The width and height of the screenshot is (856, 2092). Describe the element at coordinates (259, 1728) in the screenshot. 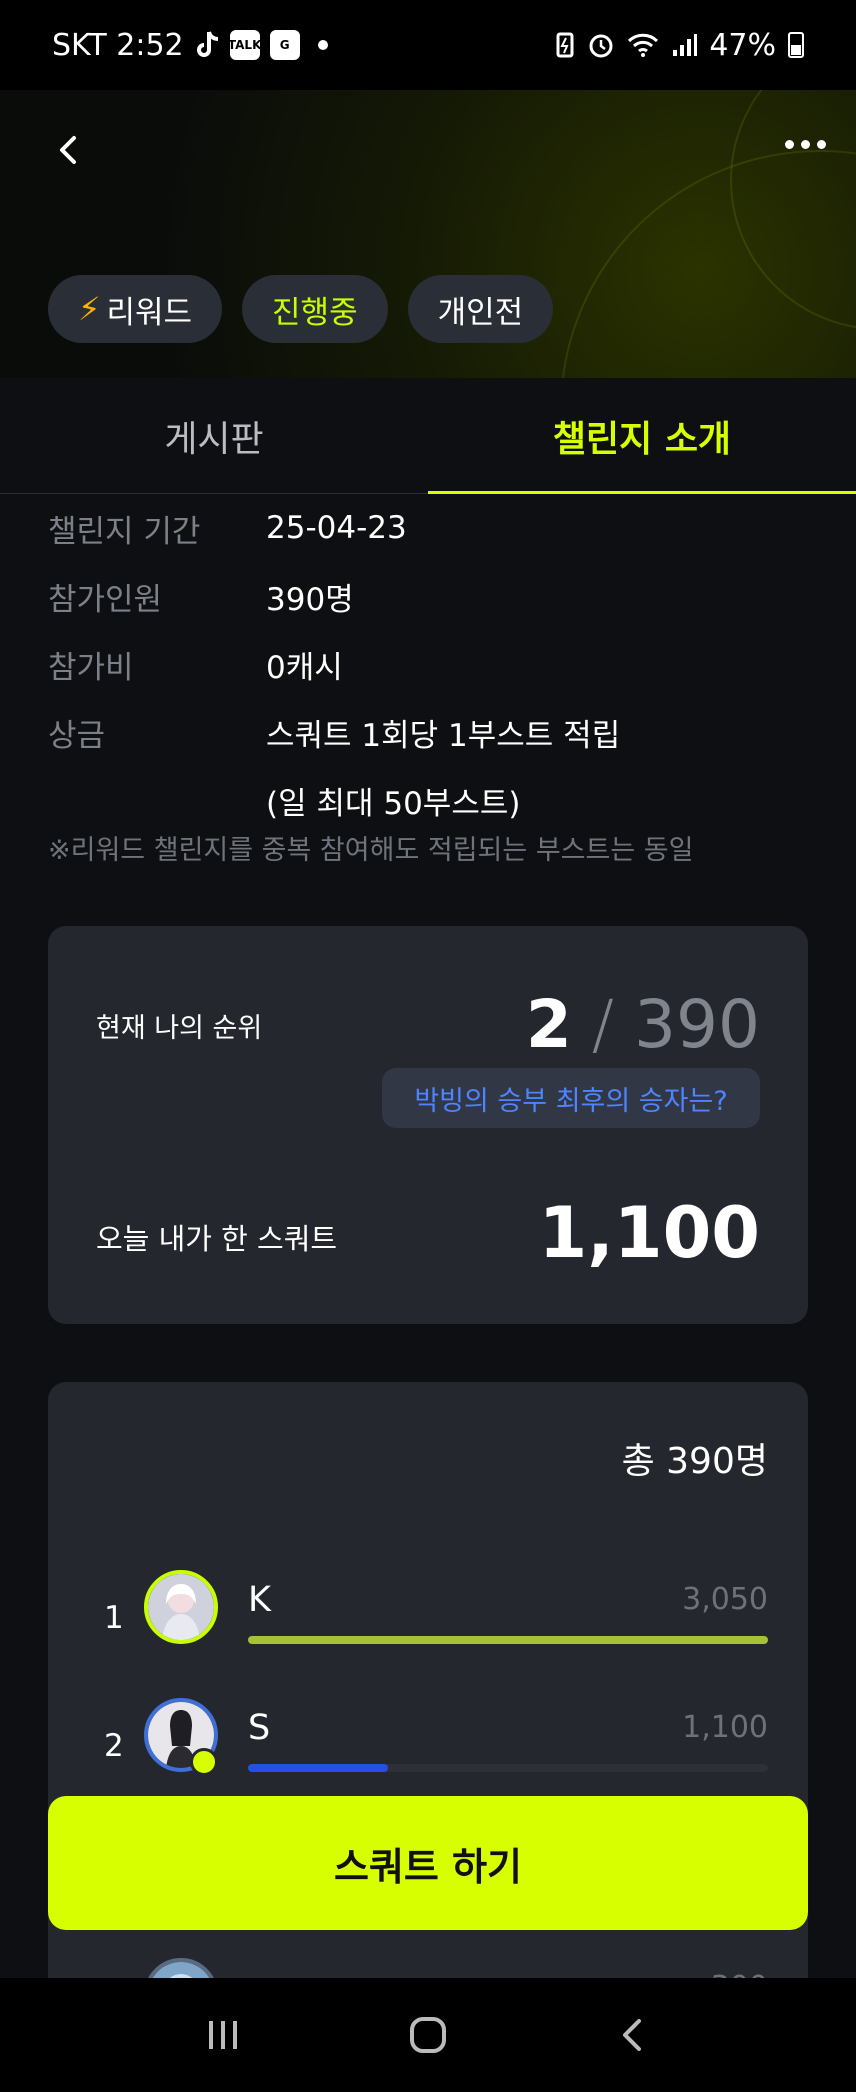

I see `entry-name: S` at that location.